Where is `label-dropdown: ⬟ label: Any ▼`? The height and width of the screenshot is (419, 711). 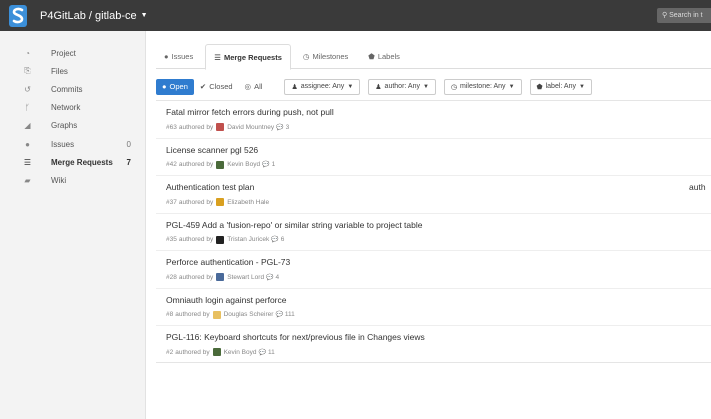
label-dropdown: ⬟ label: Any ▼ is located at coordinates (560, 86).